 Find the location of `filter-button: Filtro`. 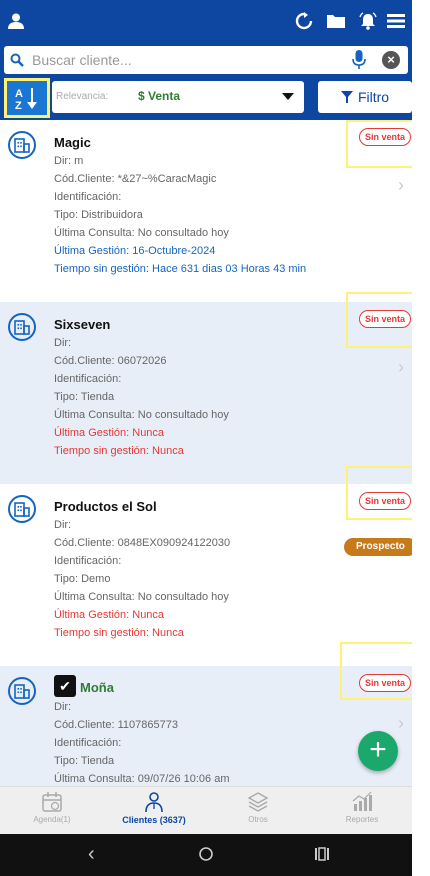

filter-button: Filtro is located at coordinates (365, 97).